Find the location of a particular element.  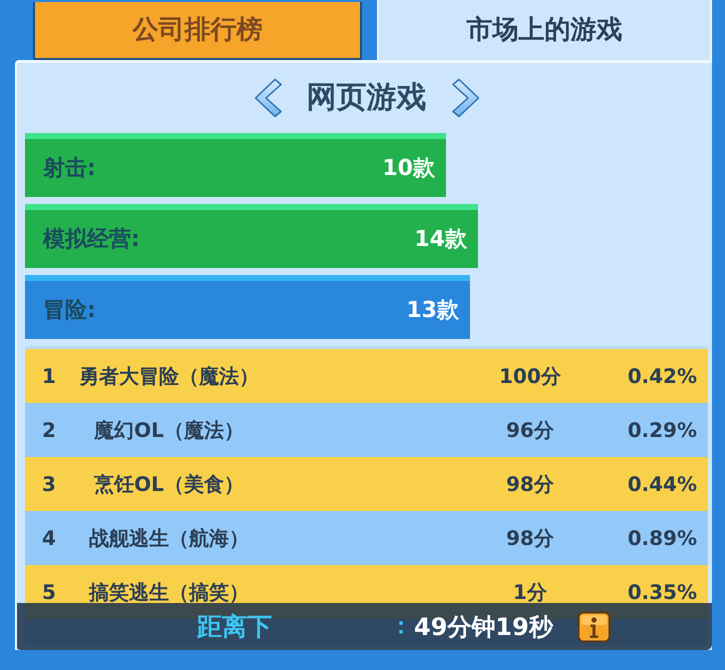

market-share: 0.89% is located at coordinates (662, 538).